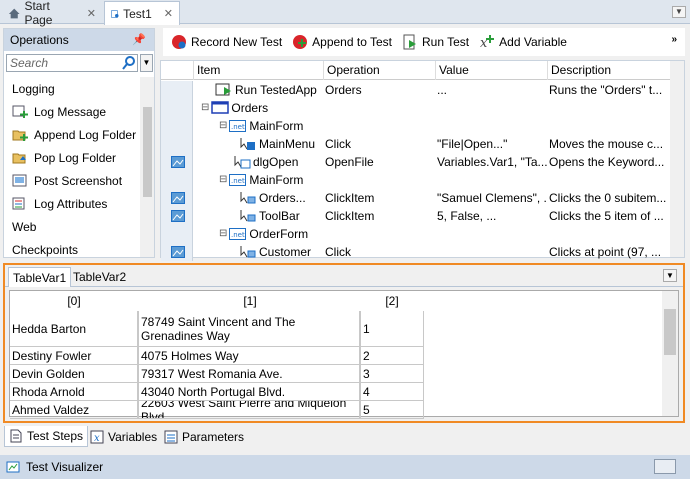 This screenshot has height=479, width=690. What do you see at coordinates (392, 329) in the screenshot?
I see `table-cell: 1` at bounding box center [392, 329].